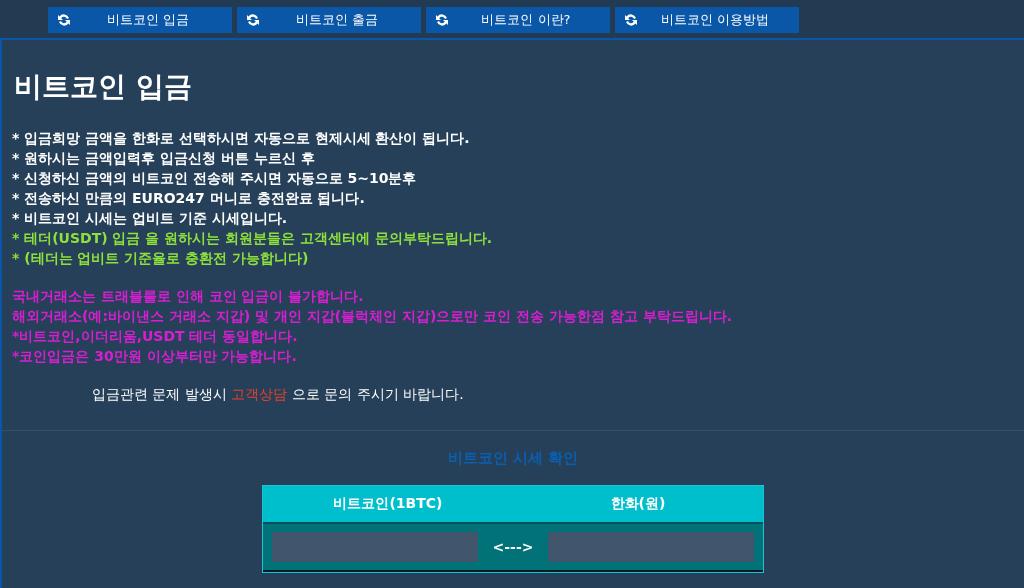 Image resolution: width=1024 pixels, height=588 pixels. I want to click on column-header: 한화(원), so click(638, 504).